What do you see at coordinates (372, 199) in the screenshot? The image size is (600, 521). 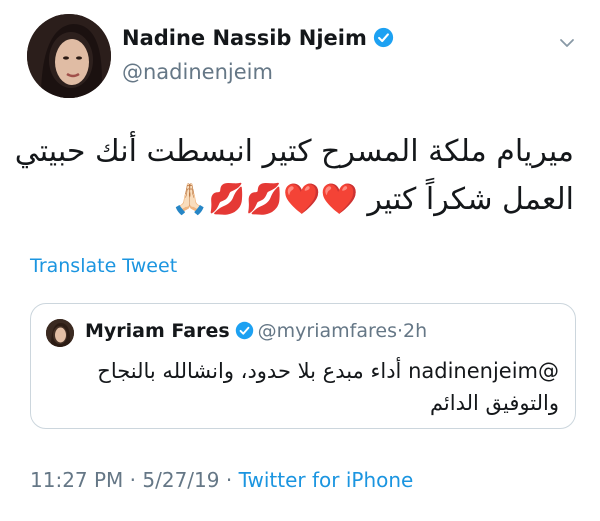 I see `tweet-text-line-2: العمل شكراً كتير ❤️❤️💋💋🙏🏻` at bounding box center [372, 199].